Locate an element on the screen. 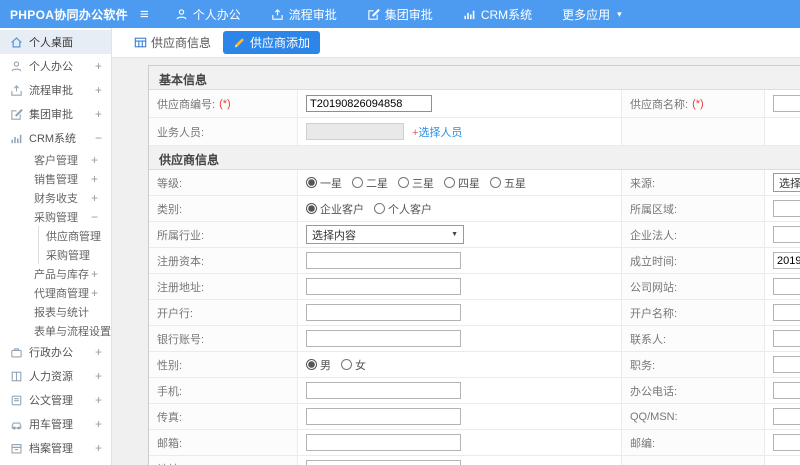  tab-supplier-info: 供应商信息 is located at coordinates (172, 42).